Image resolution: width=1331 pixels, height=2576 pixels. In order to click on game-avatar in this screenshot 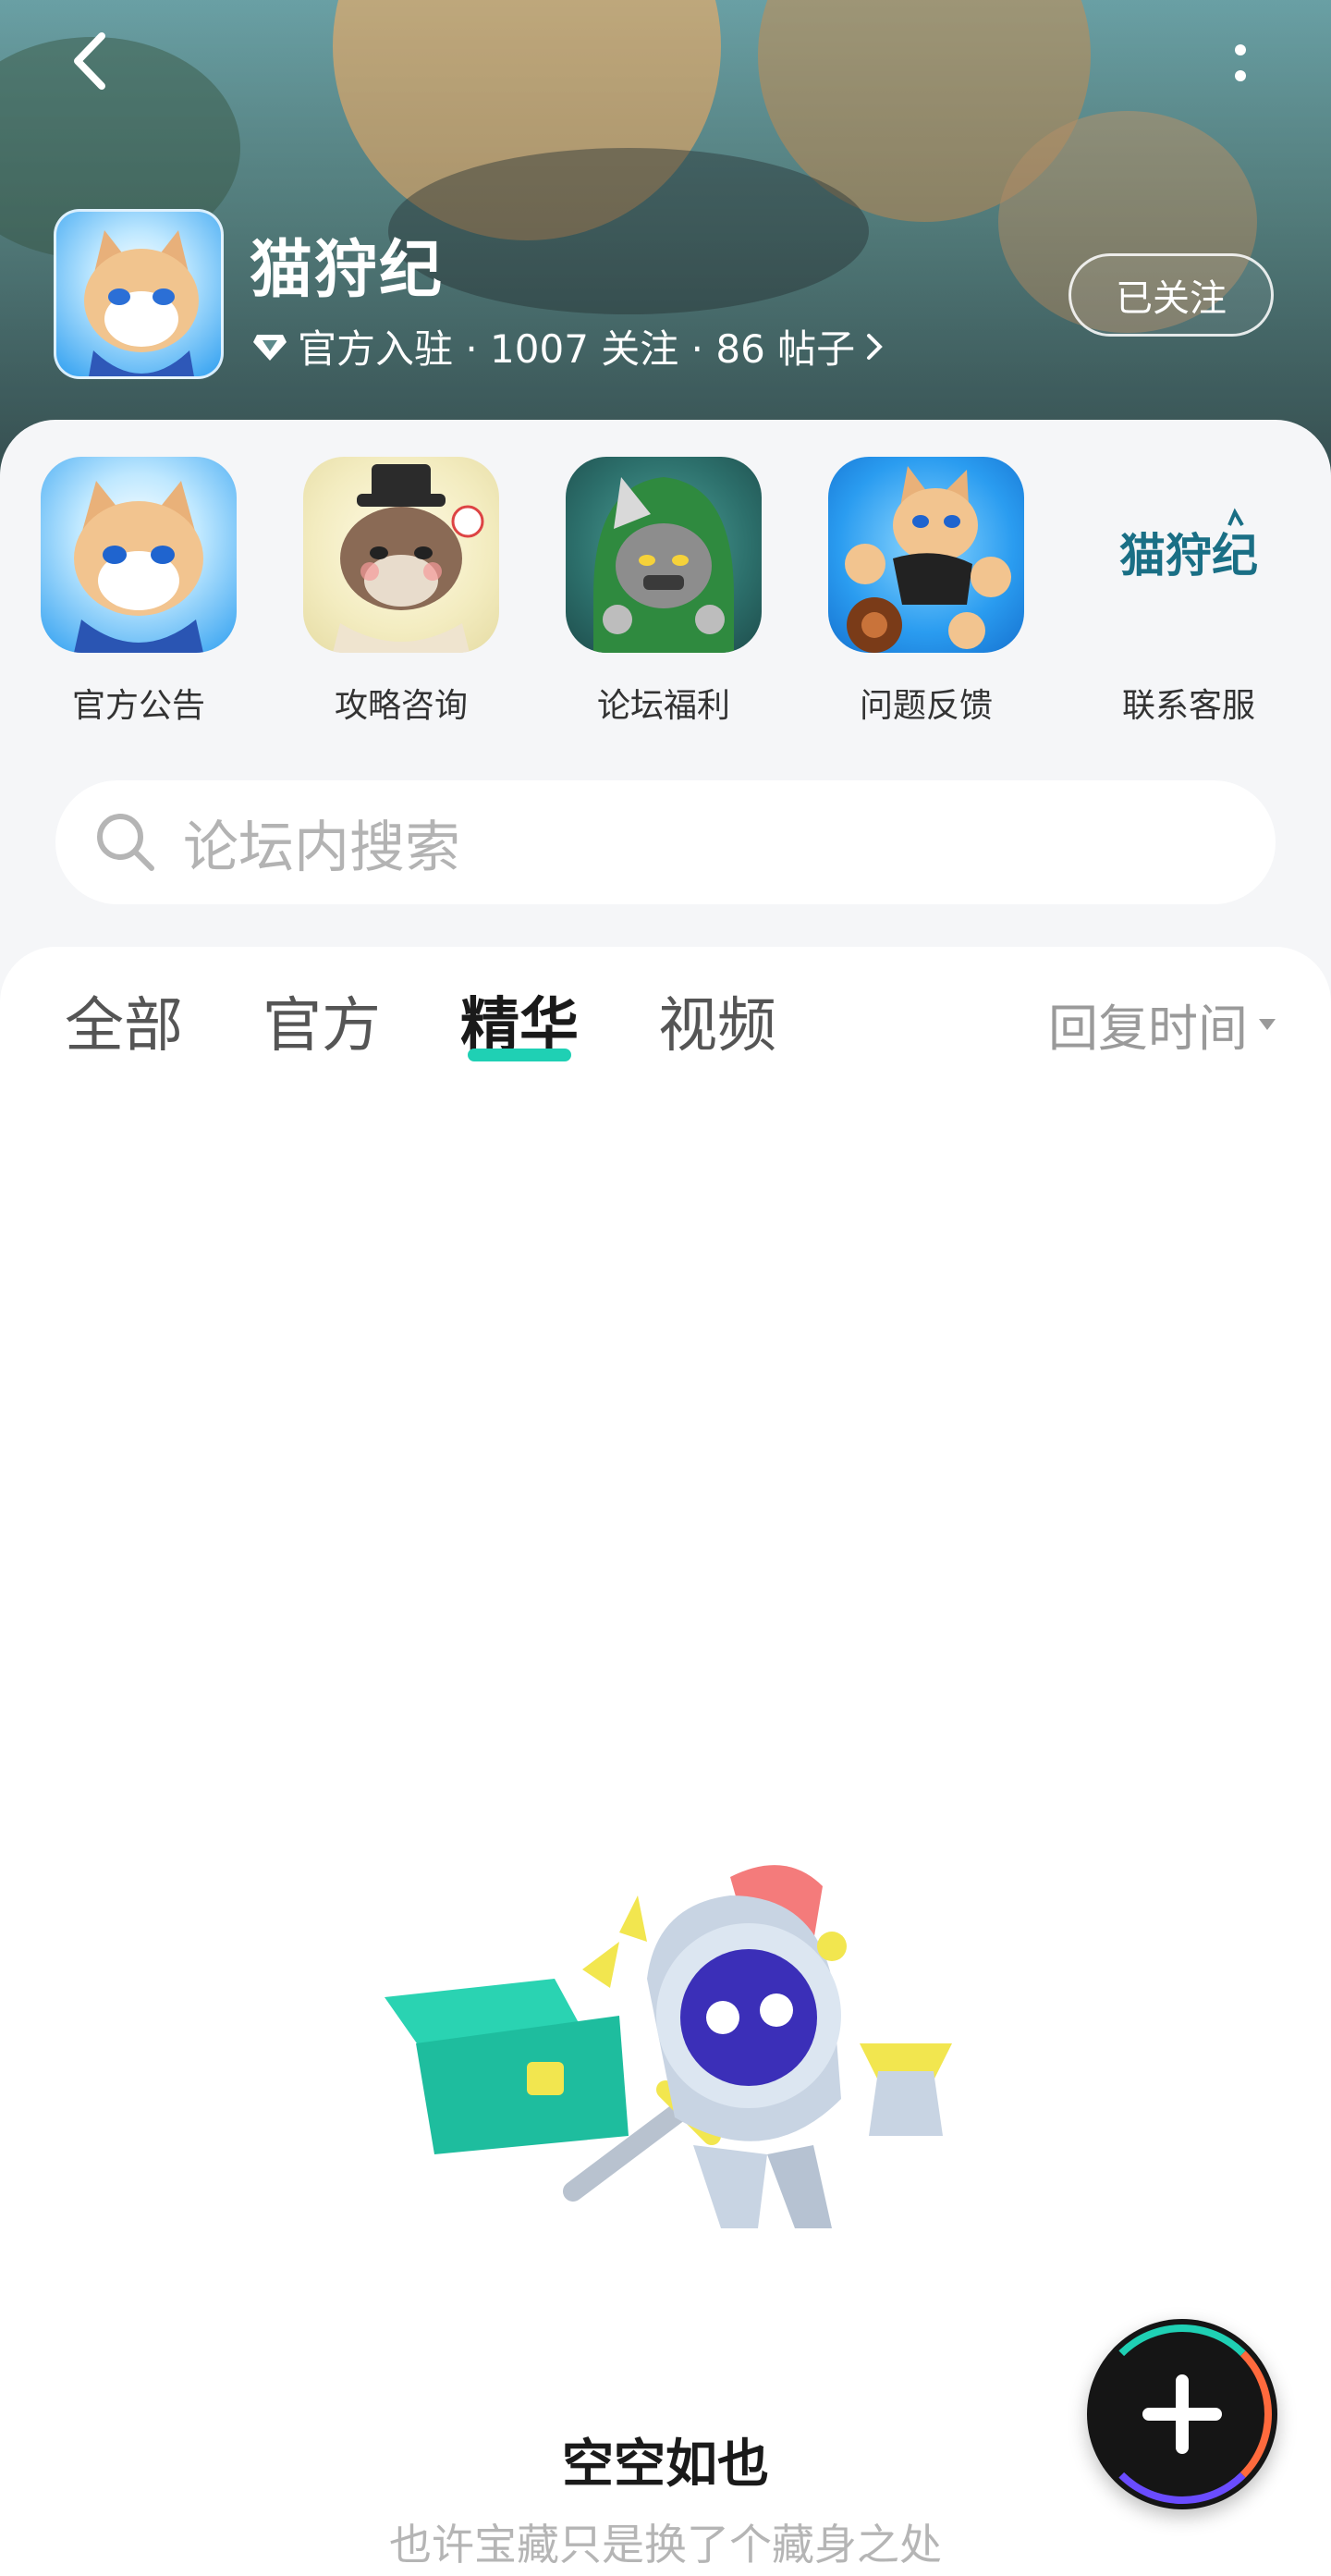, I will do `click(139, 294)`.